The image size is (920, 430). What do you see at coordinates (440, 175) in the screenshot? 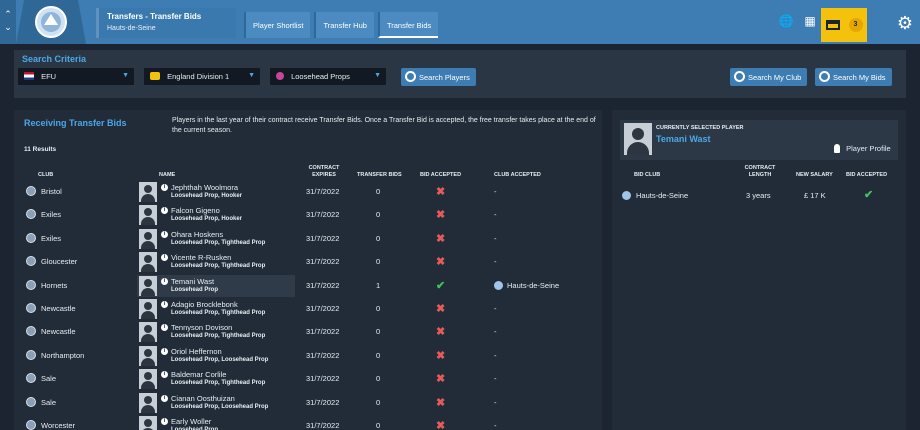
I see `column-header-accepted: BID ACCEPTED` at bounding box center [440, 175].